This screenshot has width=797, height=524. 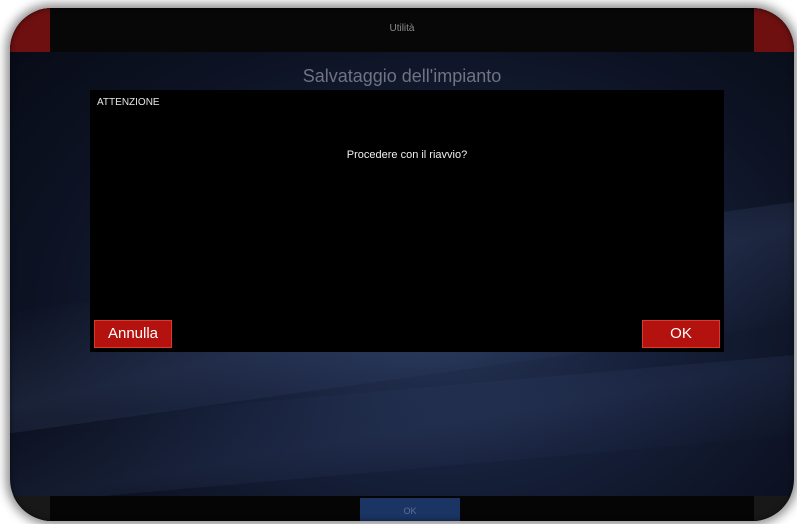 I want to click on top-bar: Utilità, so click(x=402, y=30).